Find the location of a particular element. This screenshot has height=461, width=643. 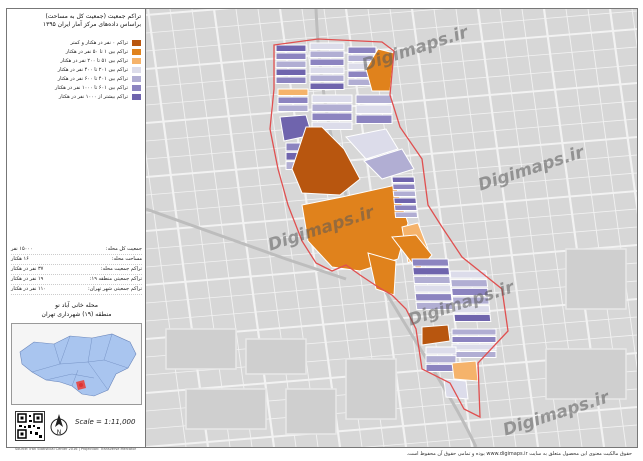

inset-locator-map is located at coordinates (76, 364).